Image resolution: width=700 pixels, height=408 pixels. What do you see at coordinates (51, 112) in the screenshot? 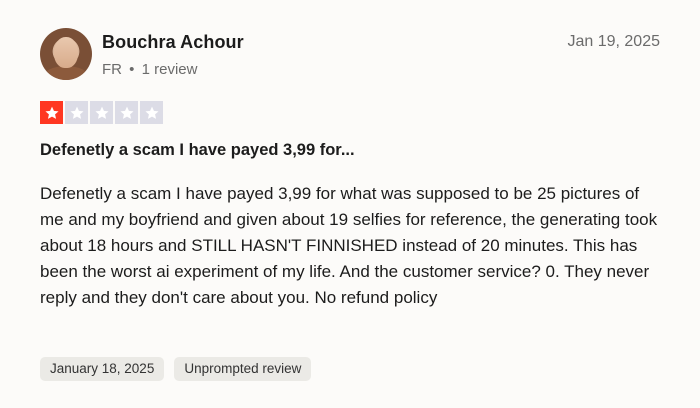
I see `star-filled-icon` at bounding box center [51, 112].